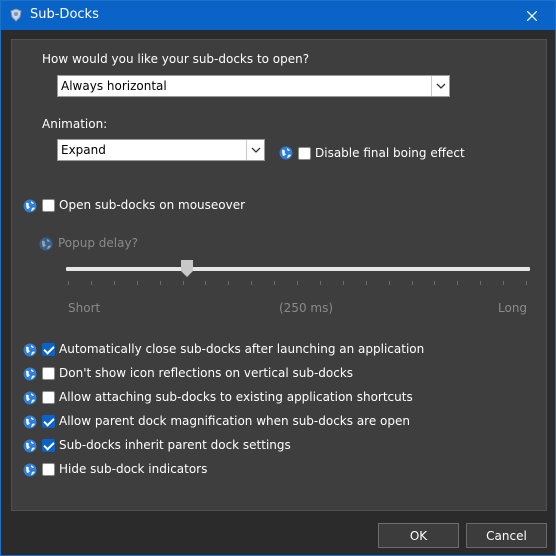  I want to click on title-bar: Sub-Docks, so click(278, 15).